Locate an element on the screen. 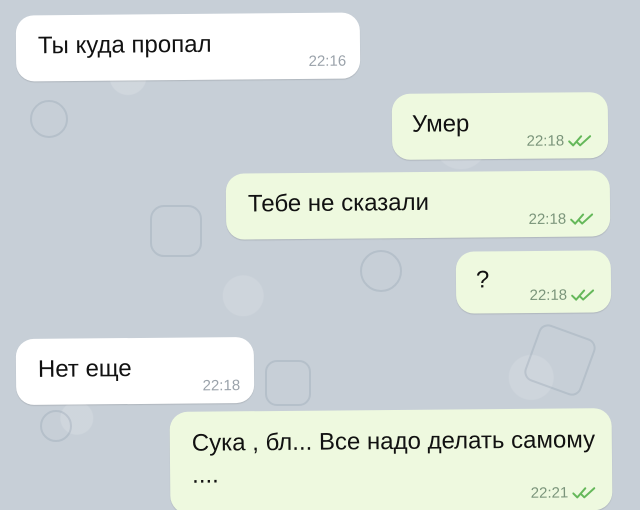  outgoing-message-bubble: Тебе не сказали 22:18 is located at coordinates (418, 205).